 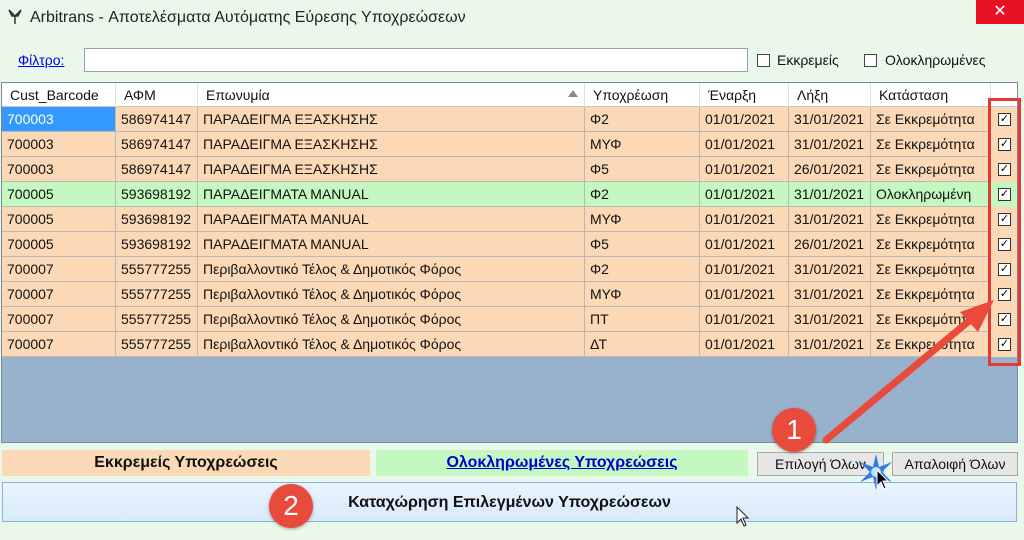 What do you see at coordinates (41, 60) in the screenshot?
I see `filter-link: Φίλτρο:` at bounding box center [41, 60].